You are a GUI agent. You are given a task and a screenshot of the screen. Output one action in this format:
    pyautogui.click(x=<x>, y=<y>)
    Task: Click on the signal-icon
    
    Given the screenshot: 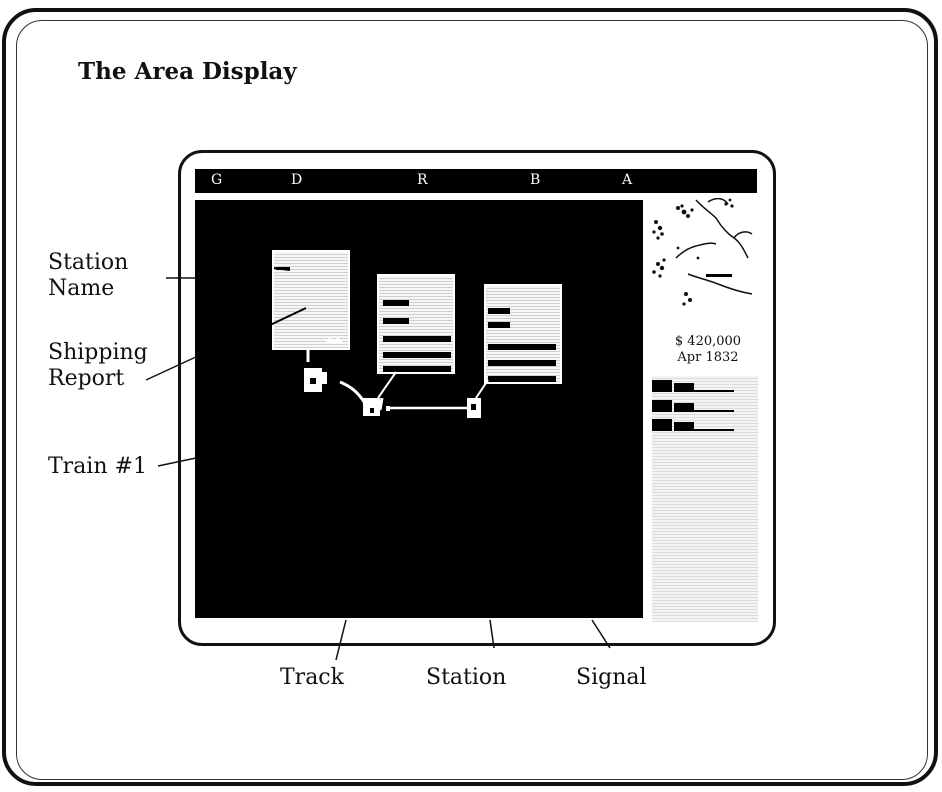 What is the action you would take?
    pyautogui.click(x=388, y=408)
    